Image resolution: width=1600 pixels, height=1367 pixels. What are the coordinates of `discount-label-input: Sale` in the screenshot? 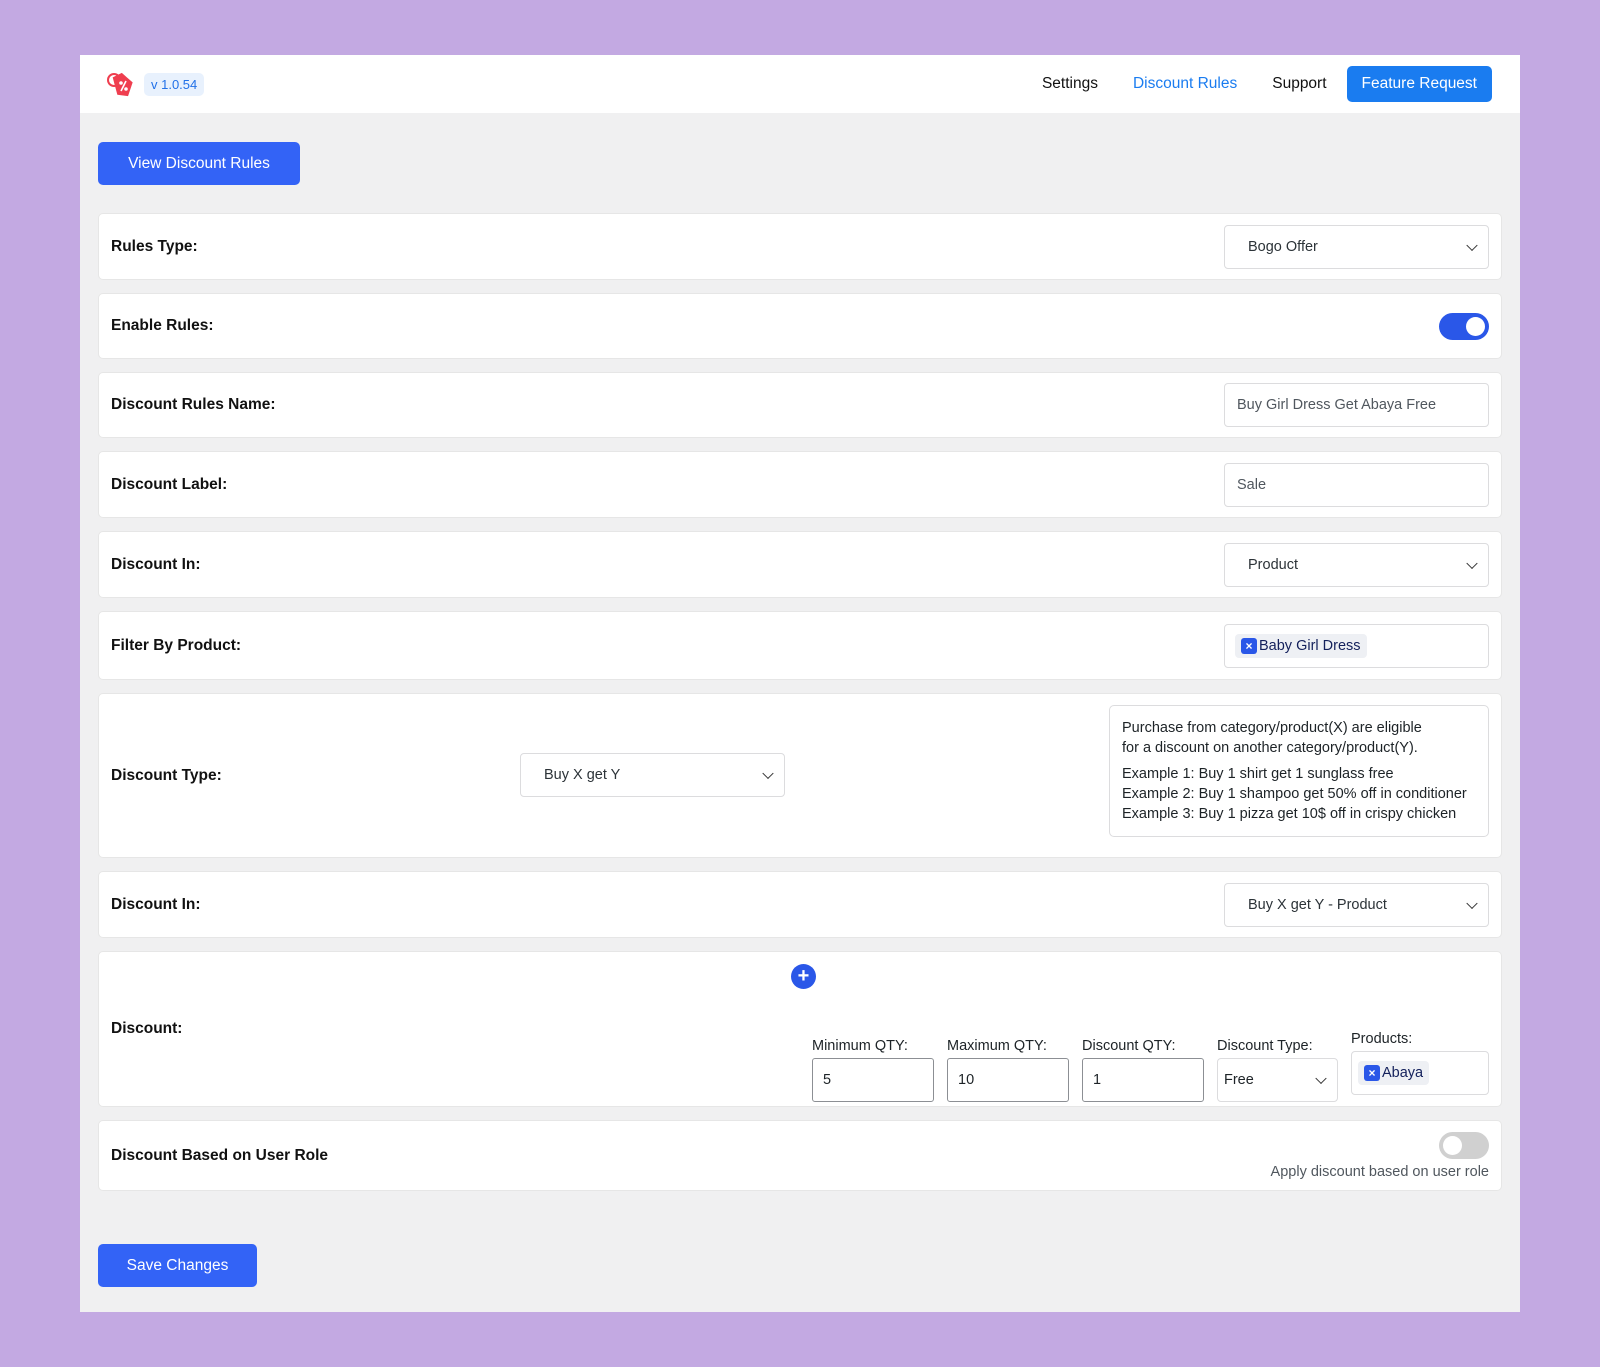 It's located at (1356, 484).